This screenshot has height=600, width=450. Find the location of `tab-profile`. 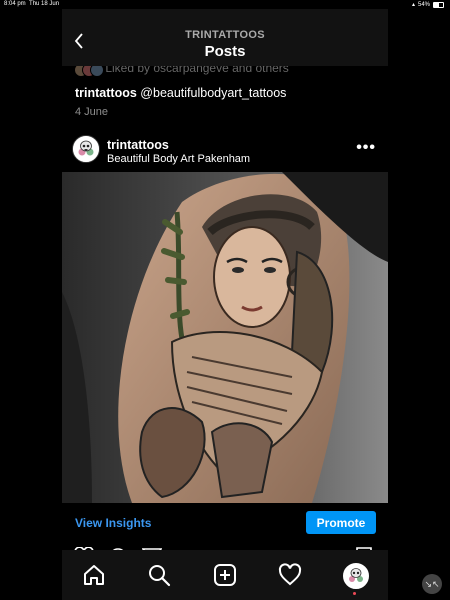

tab-profile is located at coordinates (356, 576).